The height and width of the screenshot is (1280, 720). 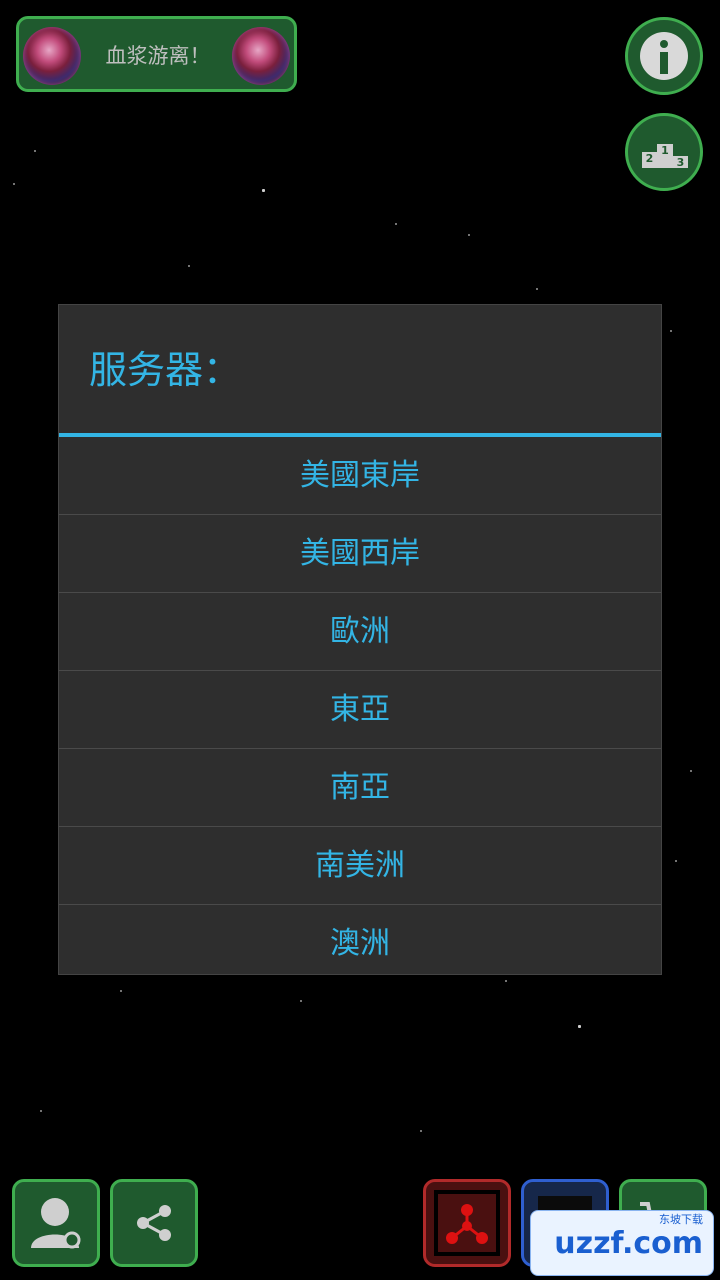 What do you see at coordinates (681, 1219) in the screenshot?
I see `watermark-tagline: 东坡下载` at bounding box center [681, 1219].